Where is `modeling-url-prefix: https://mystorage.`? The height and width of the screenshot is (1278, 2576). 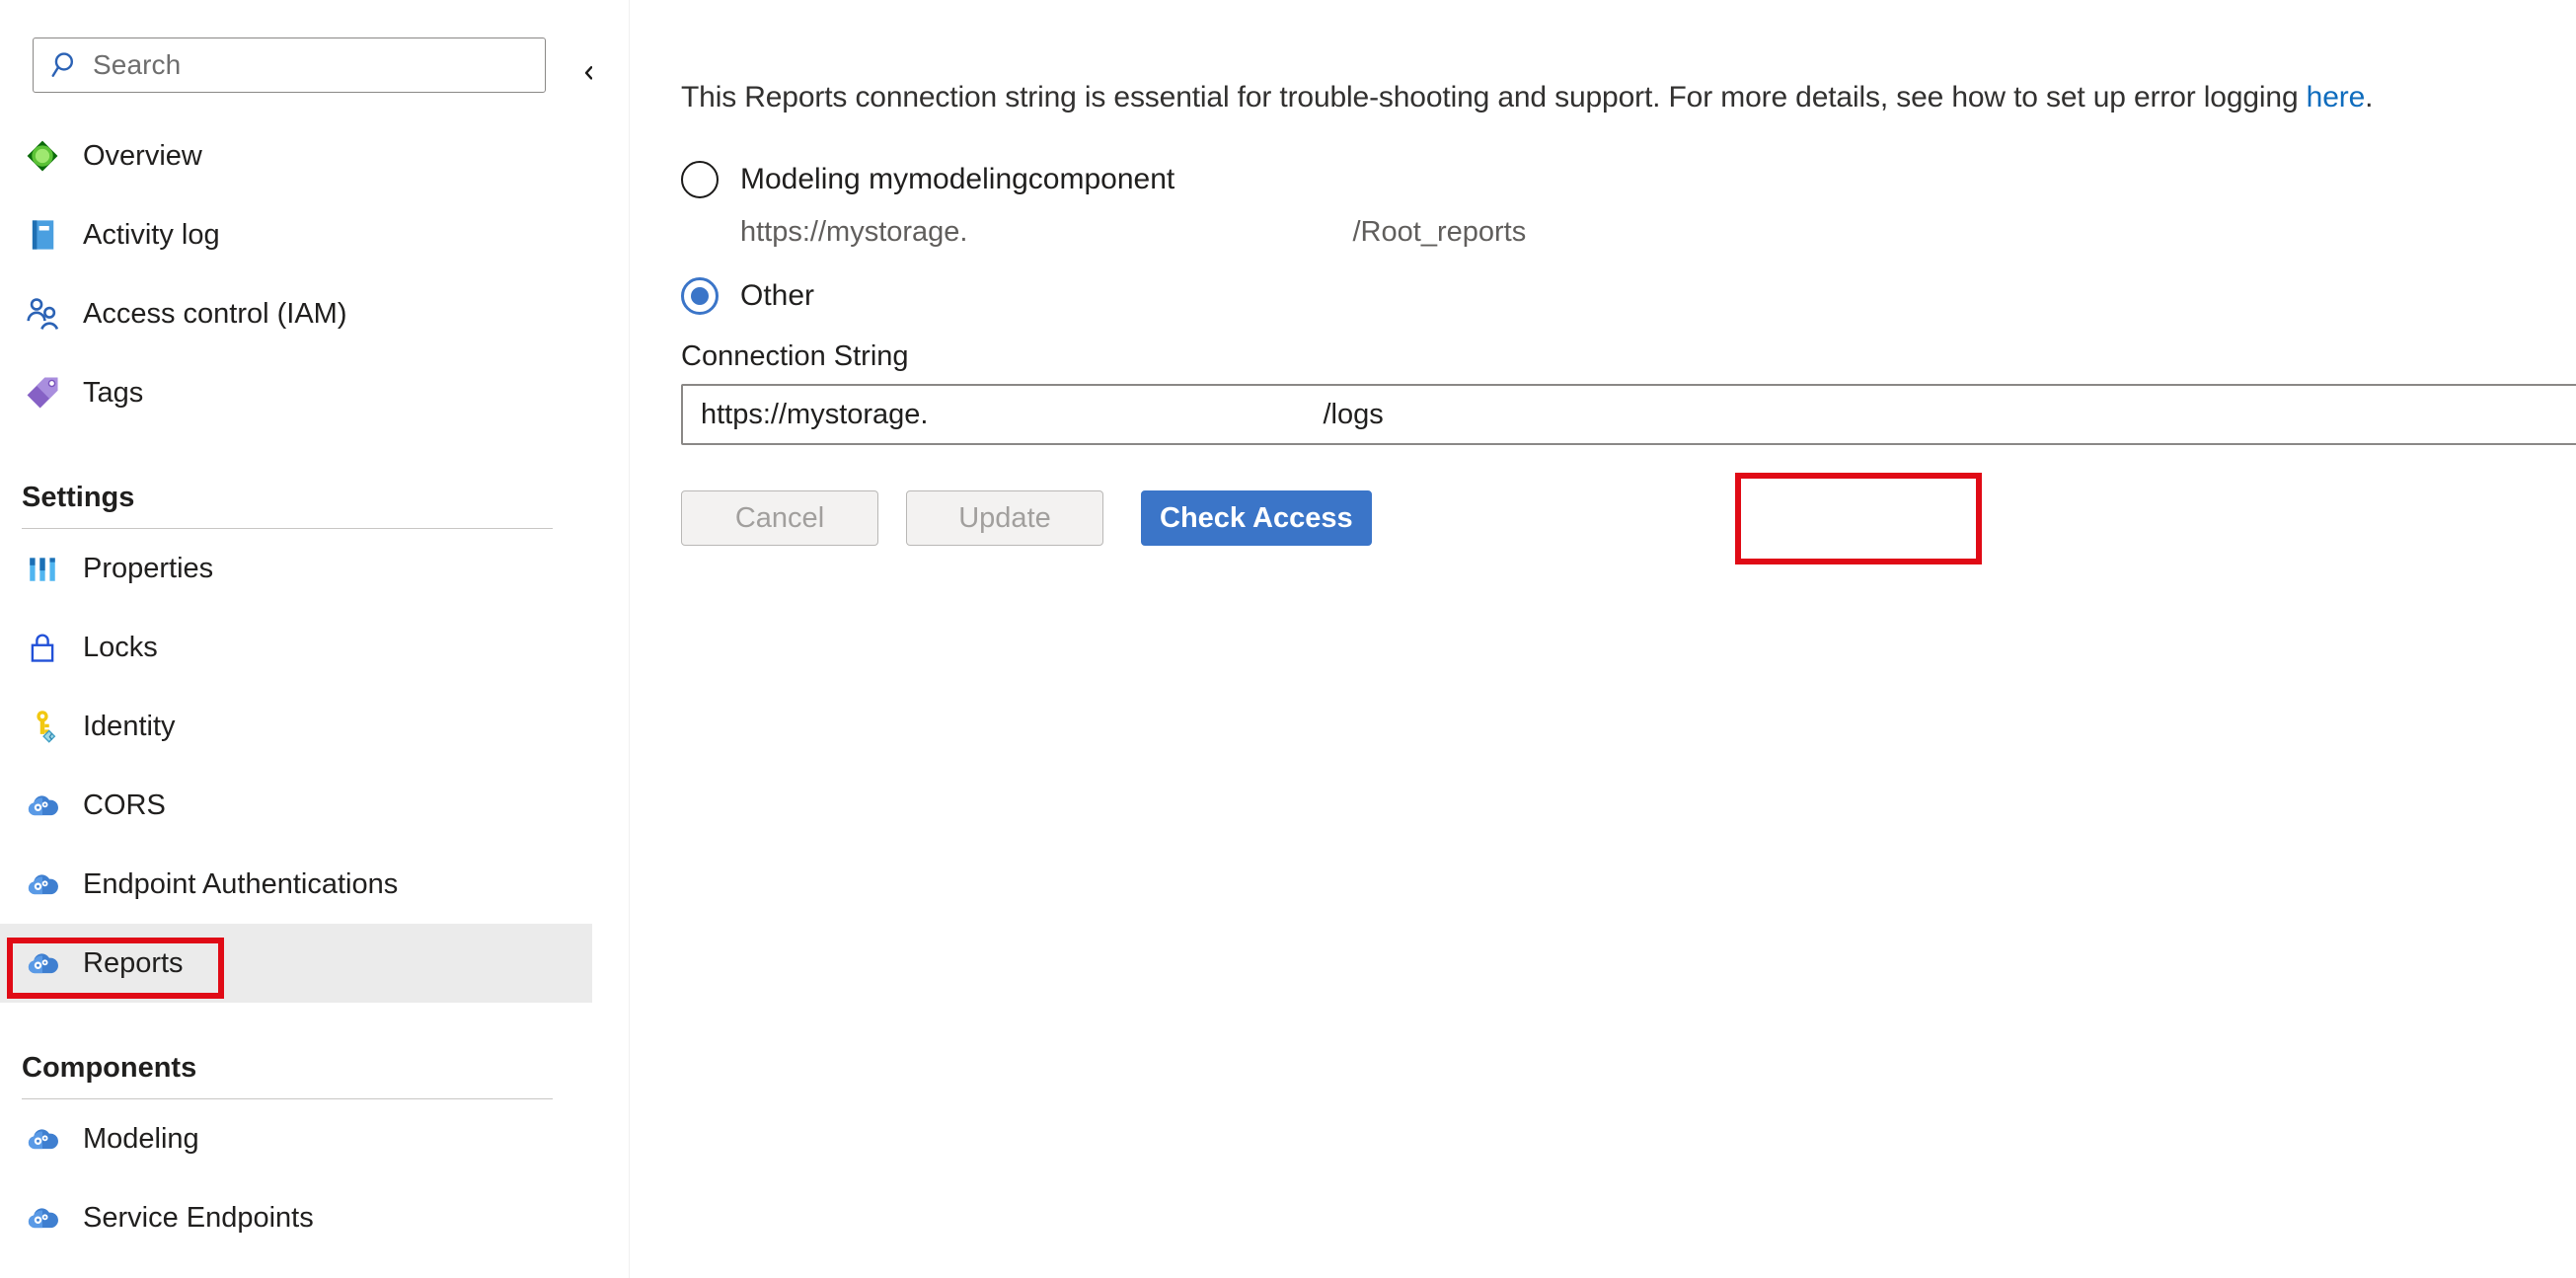
modeling-url-prefix: https://mystorage. is located at coordinates (854, 232).